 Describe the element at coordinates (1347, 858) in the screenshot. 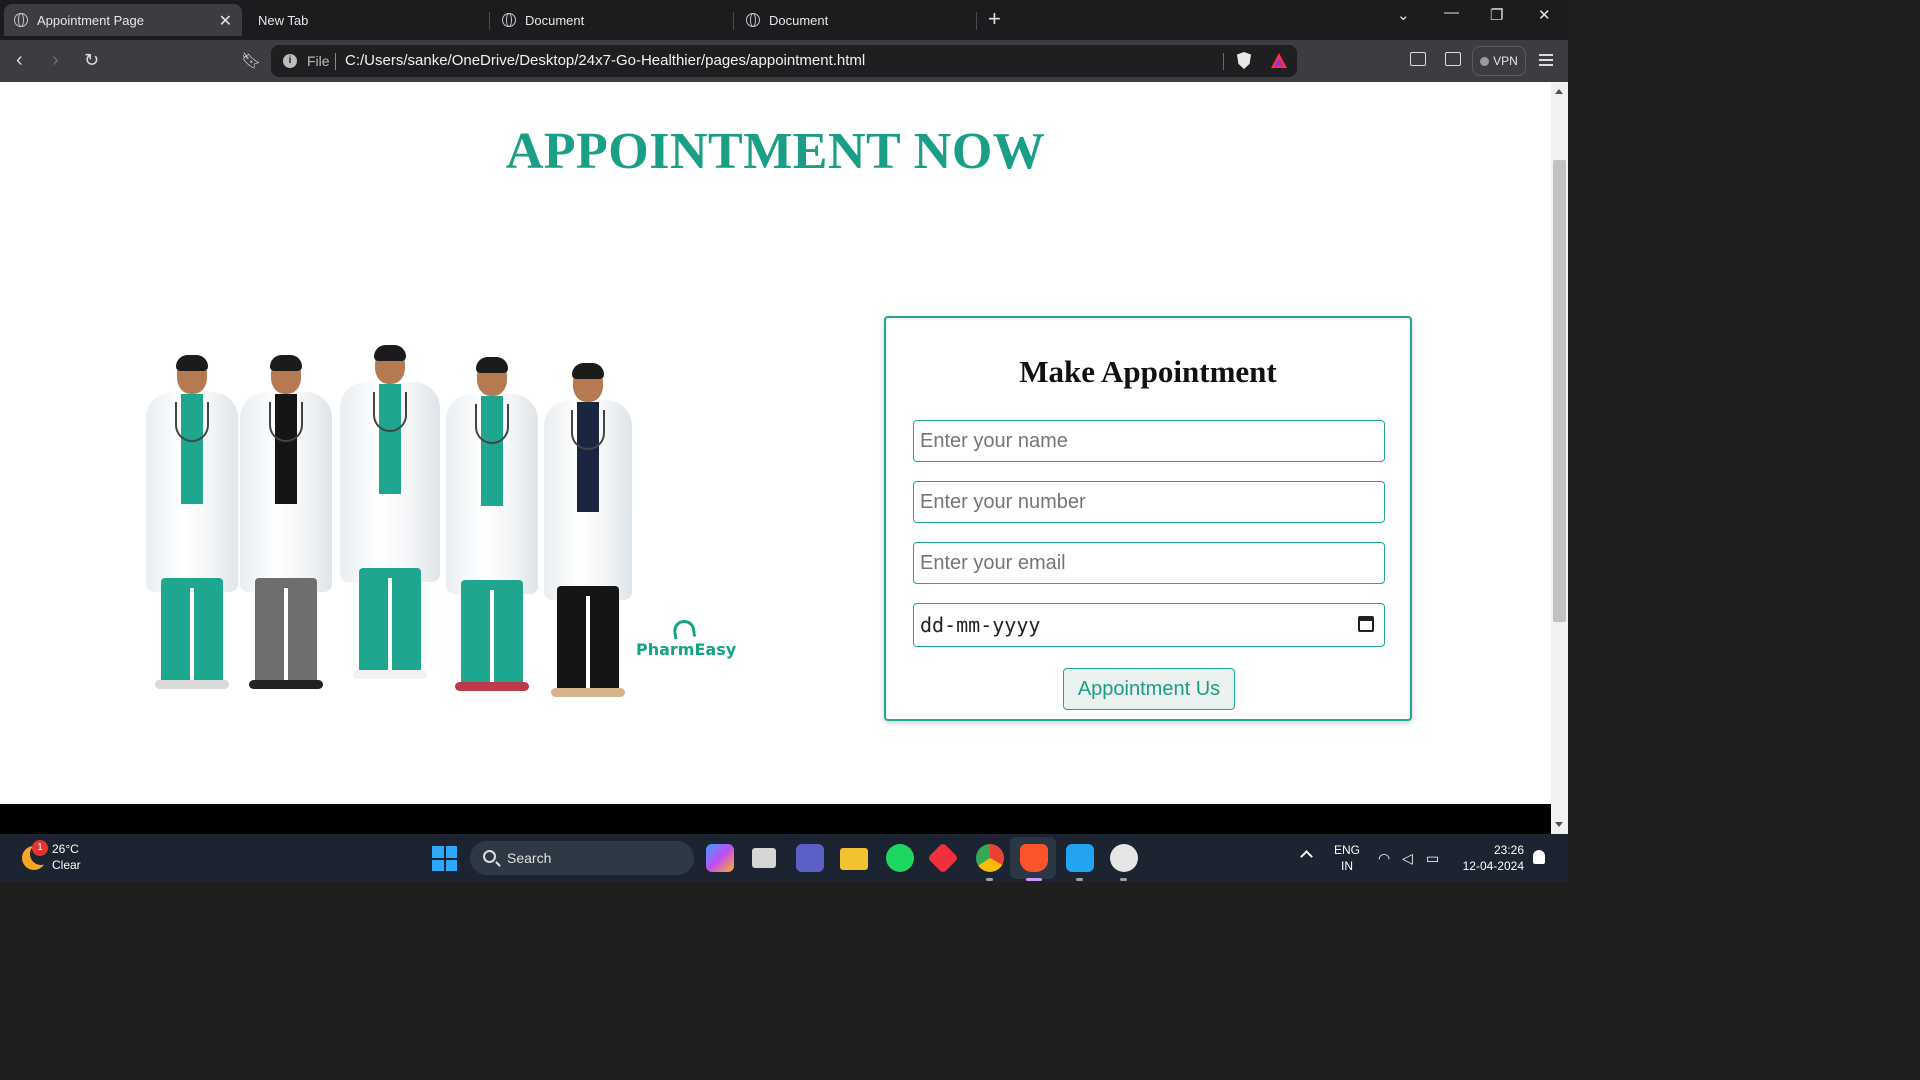

I see `language-indicator: ENG IN` at that location.